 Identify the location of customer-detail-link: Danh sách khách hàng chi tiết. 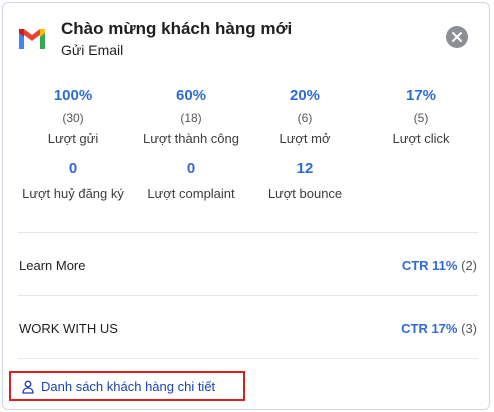
(127, 386).